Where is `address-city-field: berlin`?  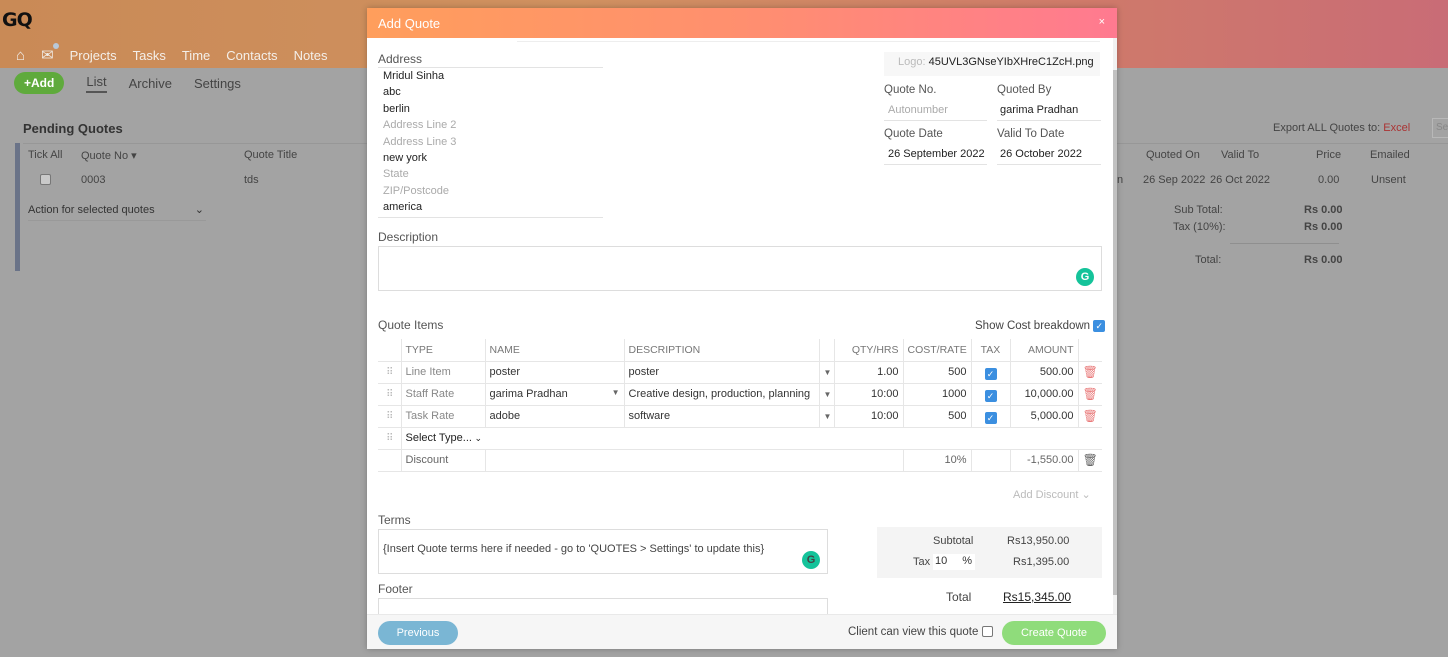
address-city-field: berlin is located at coordinates (493, 109).